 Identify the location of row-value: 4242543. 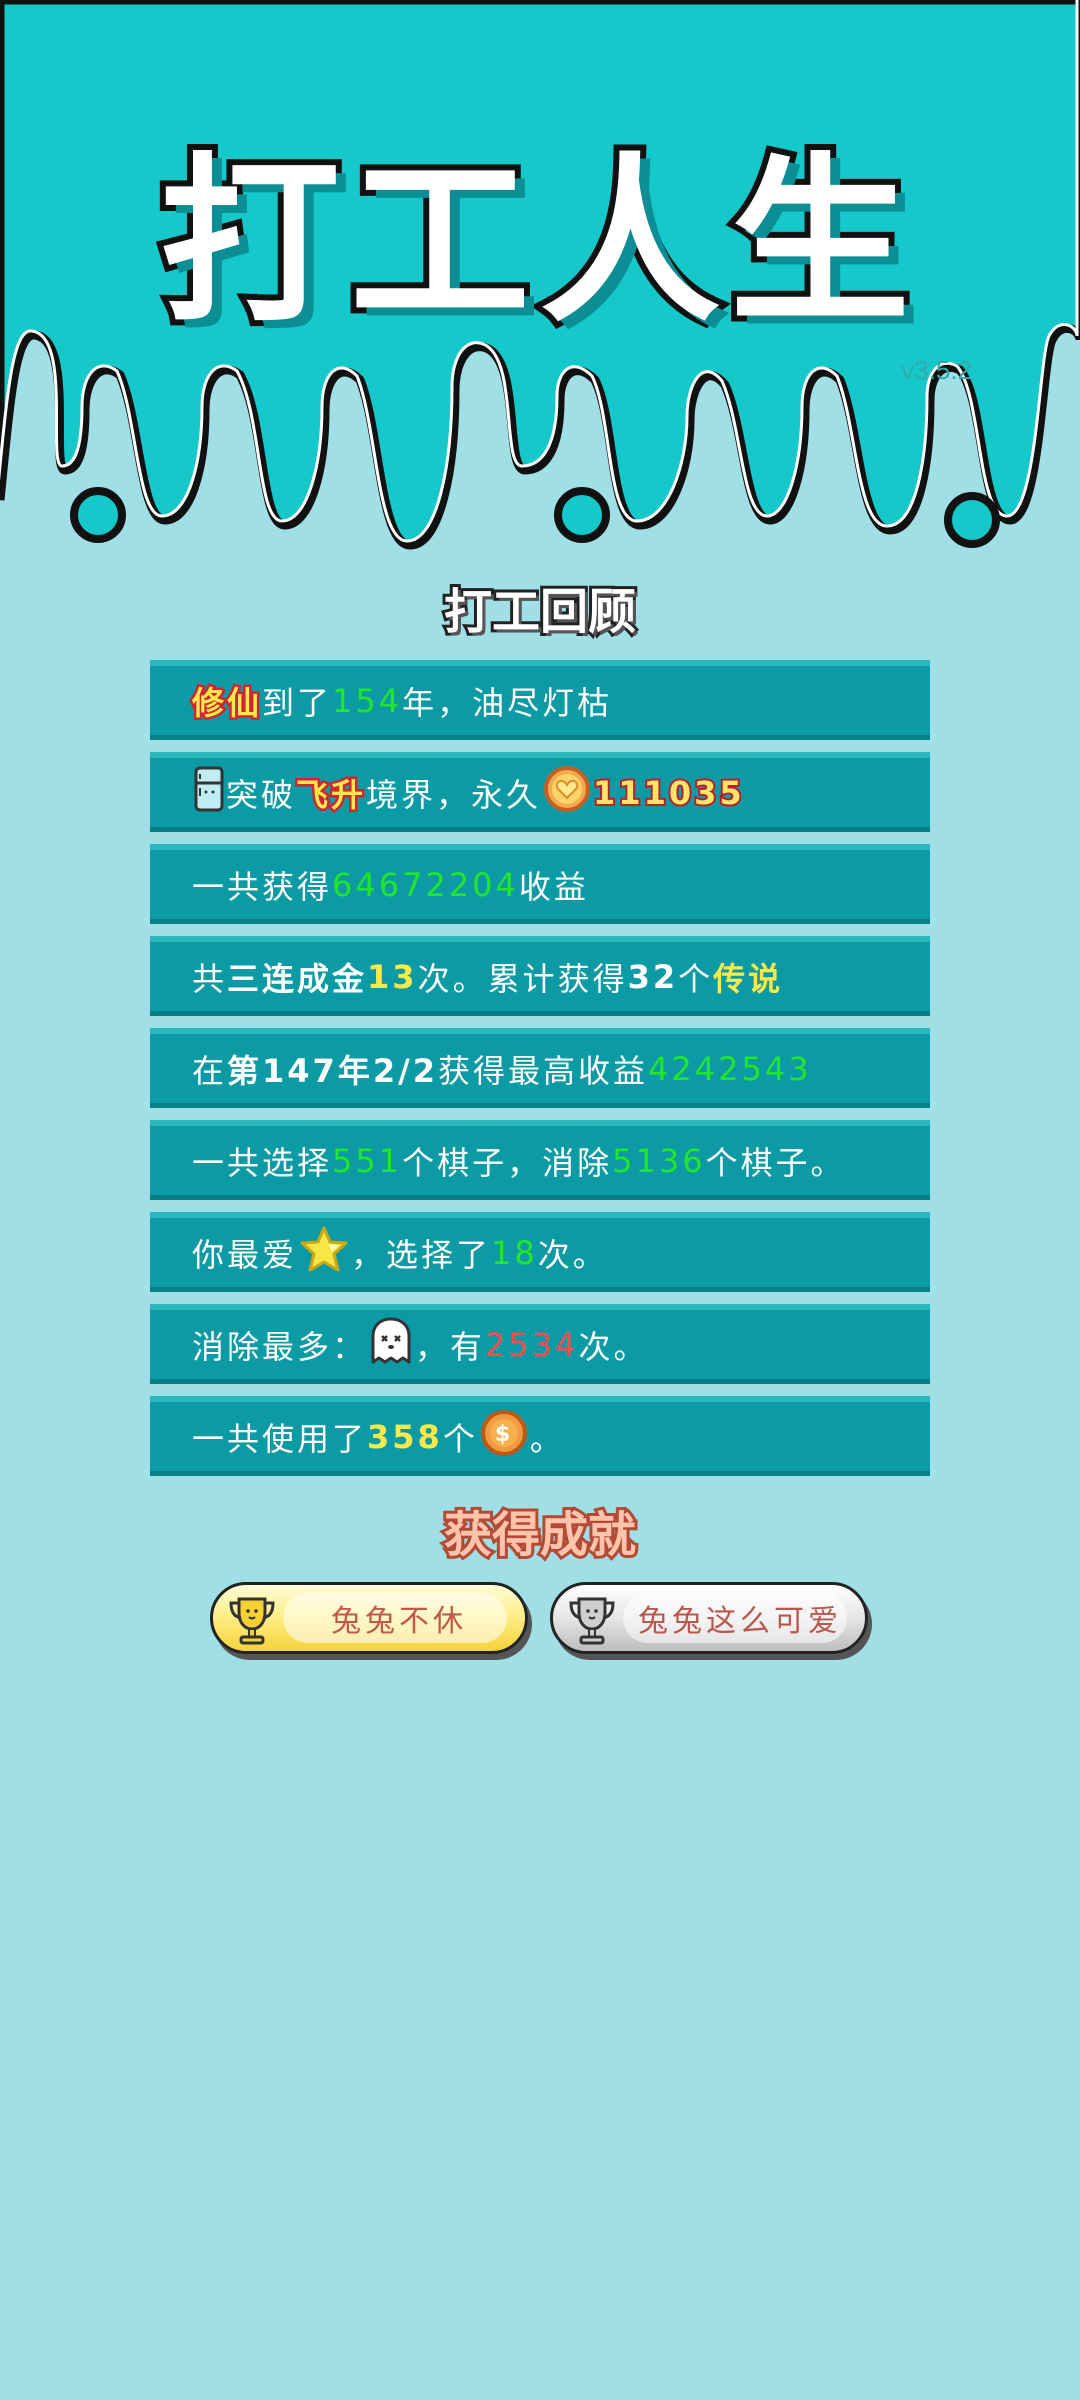
(730, 1068).